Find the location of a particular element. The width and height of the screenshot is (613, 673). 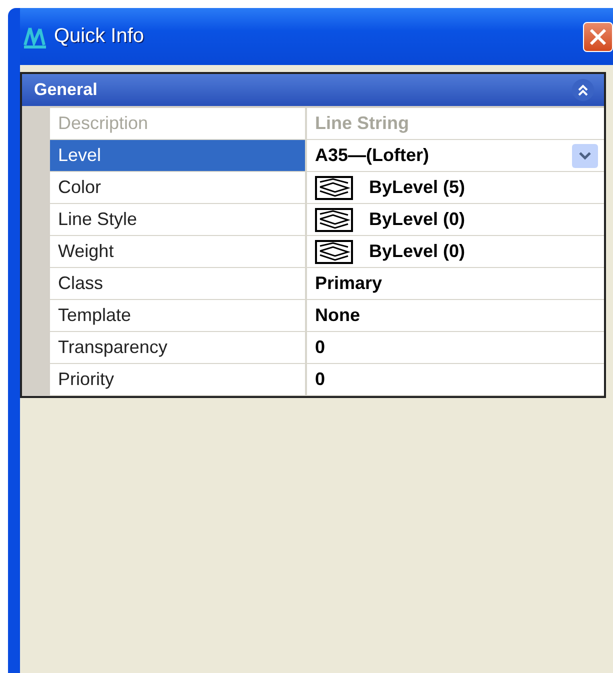

app-icon is located at coordinates (35, 36).